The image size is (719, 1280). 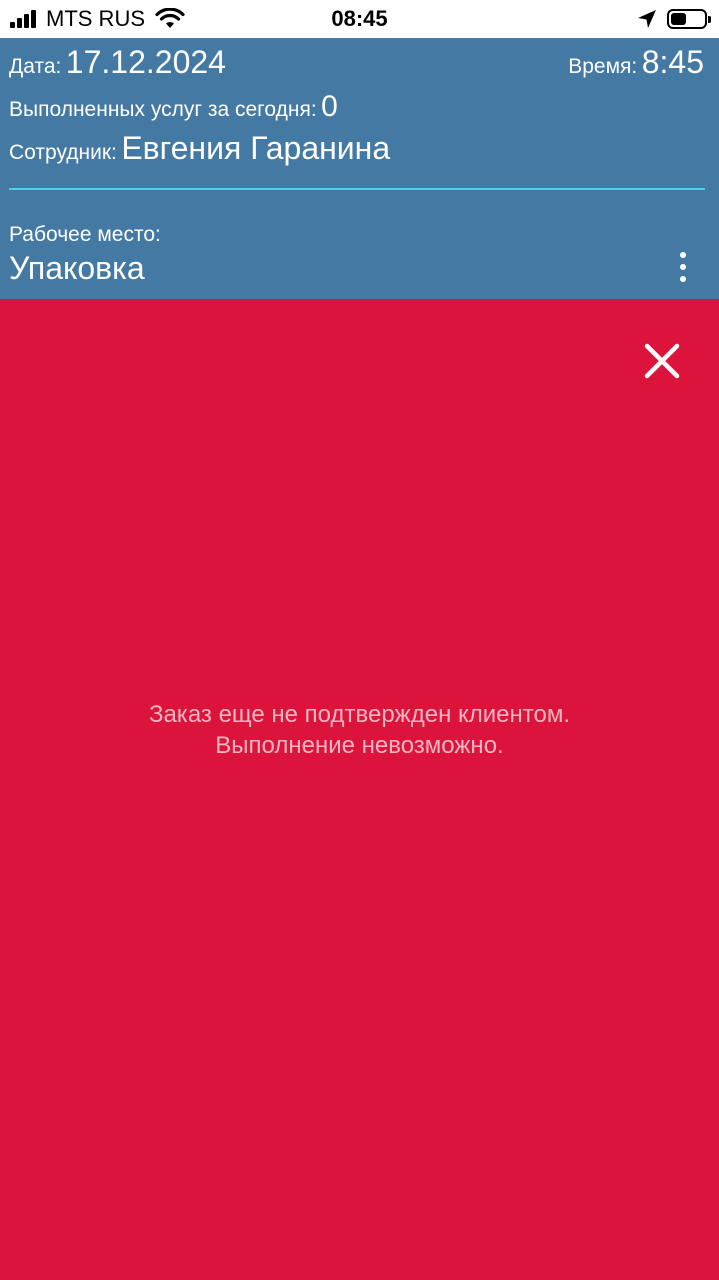 I want to click on services-count: 0, so click(x=329, y=106).